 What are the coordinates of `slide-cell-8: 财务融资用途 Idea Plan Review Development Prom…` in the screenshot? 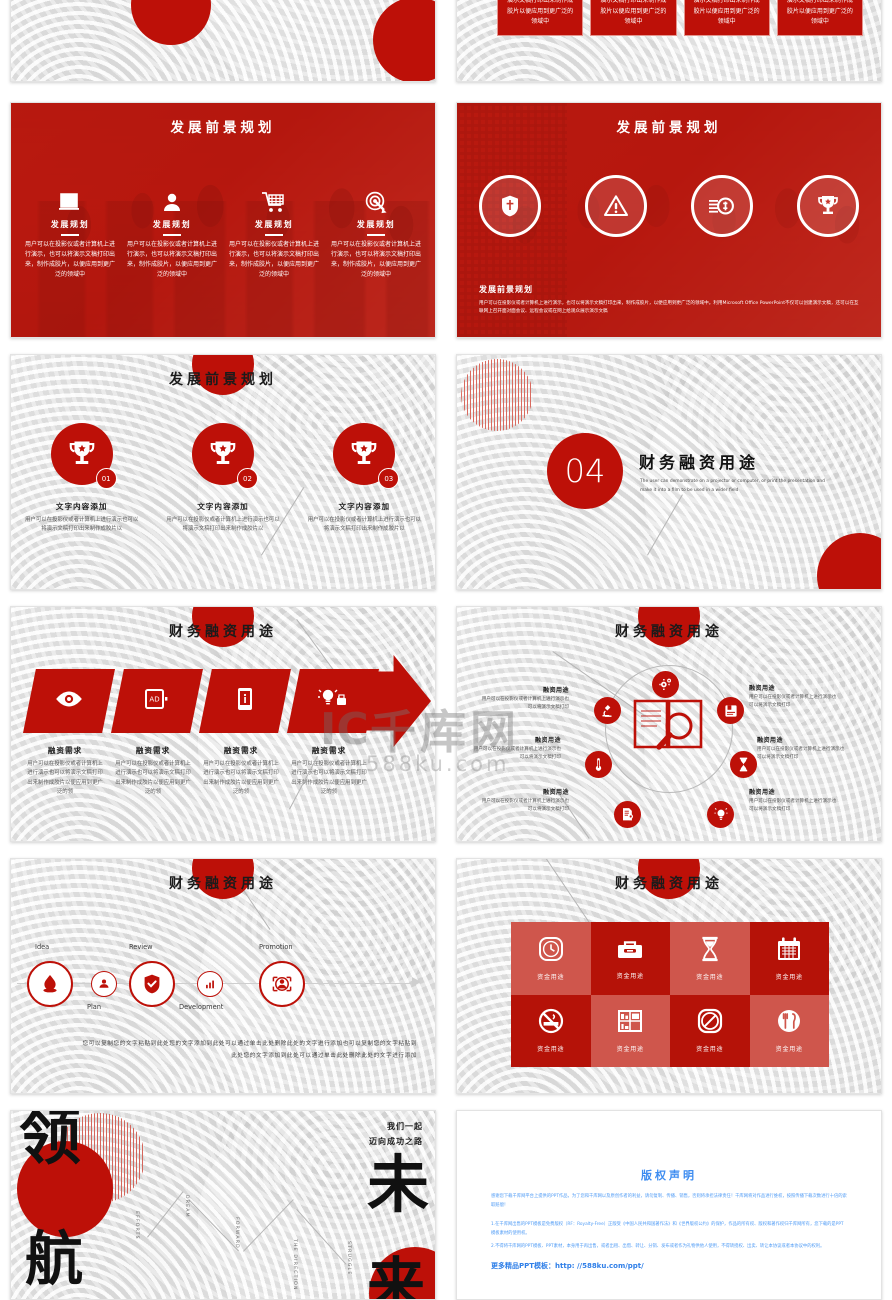 It's located at (223, 976).